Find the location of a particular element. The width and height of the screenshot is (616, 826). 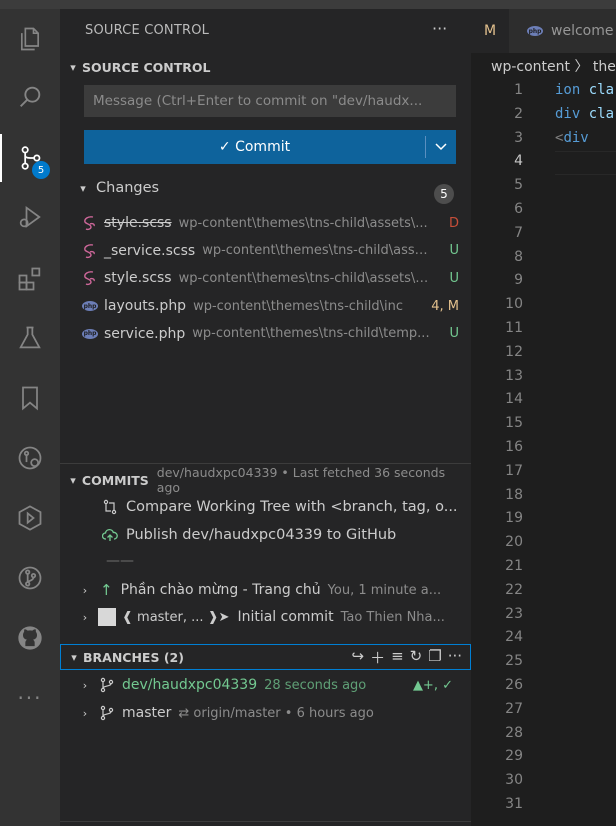

branch-name: master is located at coordinates (147, 713).